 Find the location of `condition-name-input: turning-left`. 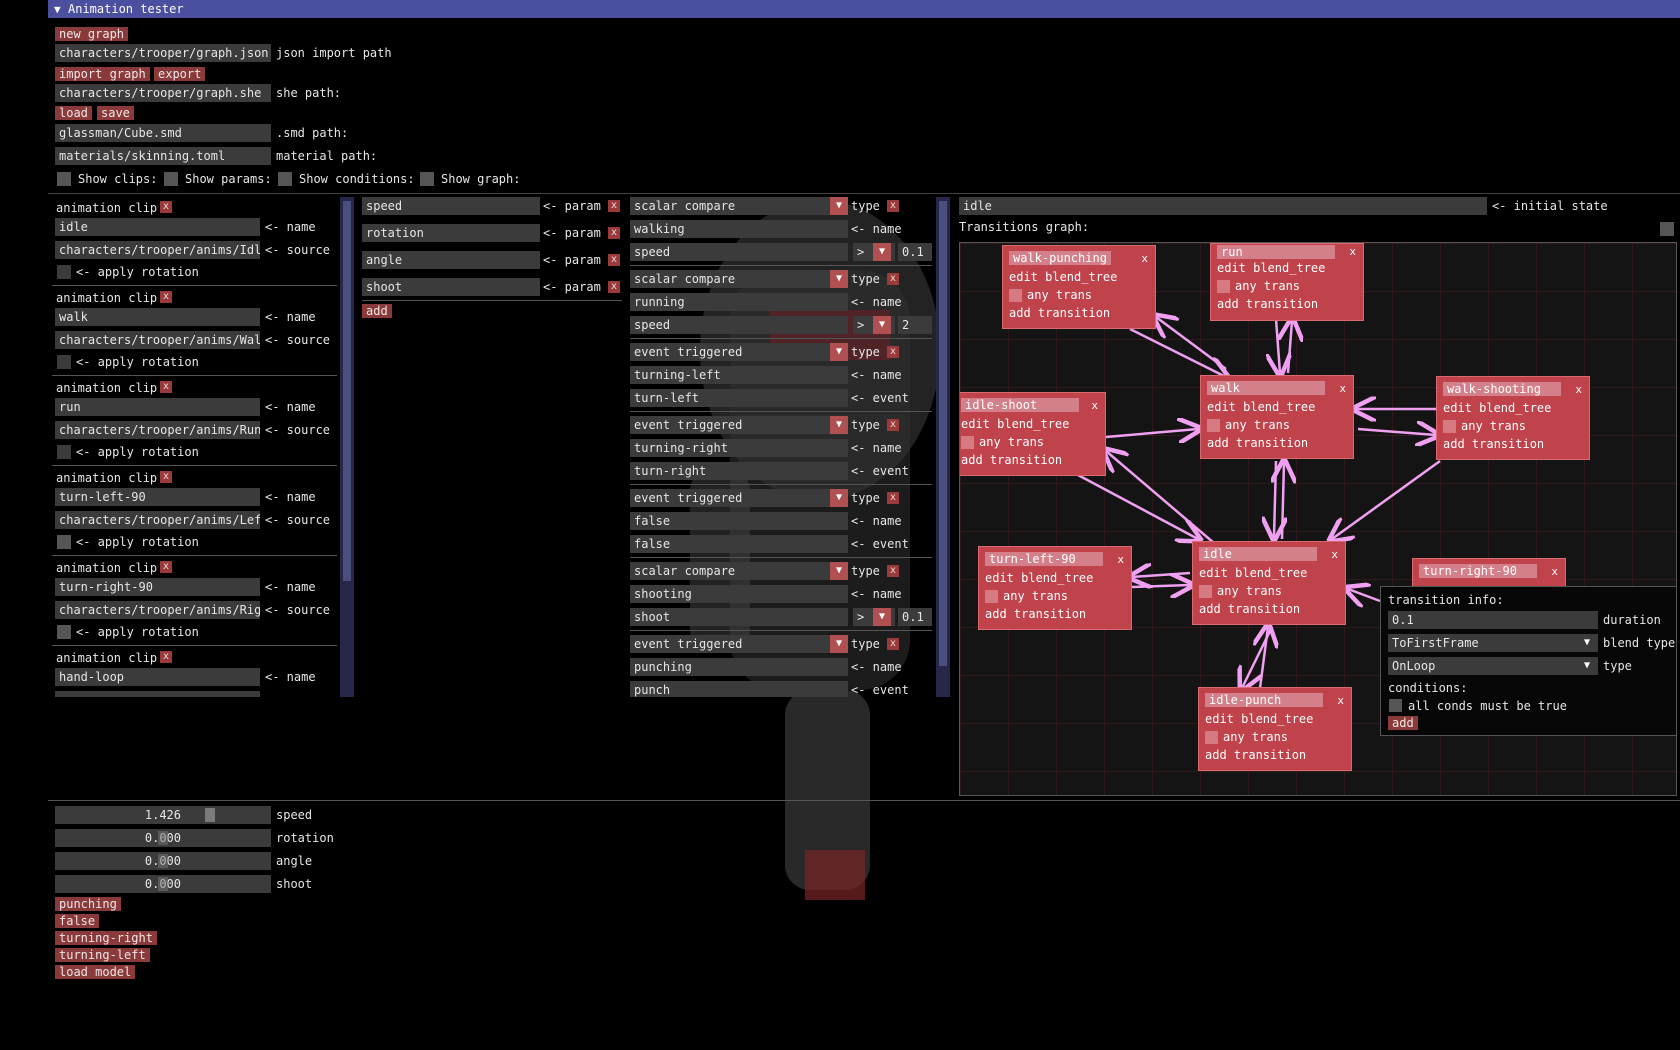

condition-name-input: turning-left is located at coordinates (739, 375).